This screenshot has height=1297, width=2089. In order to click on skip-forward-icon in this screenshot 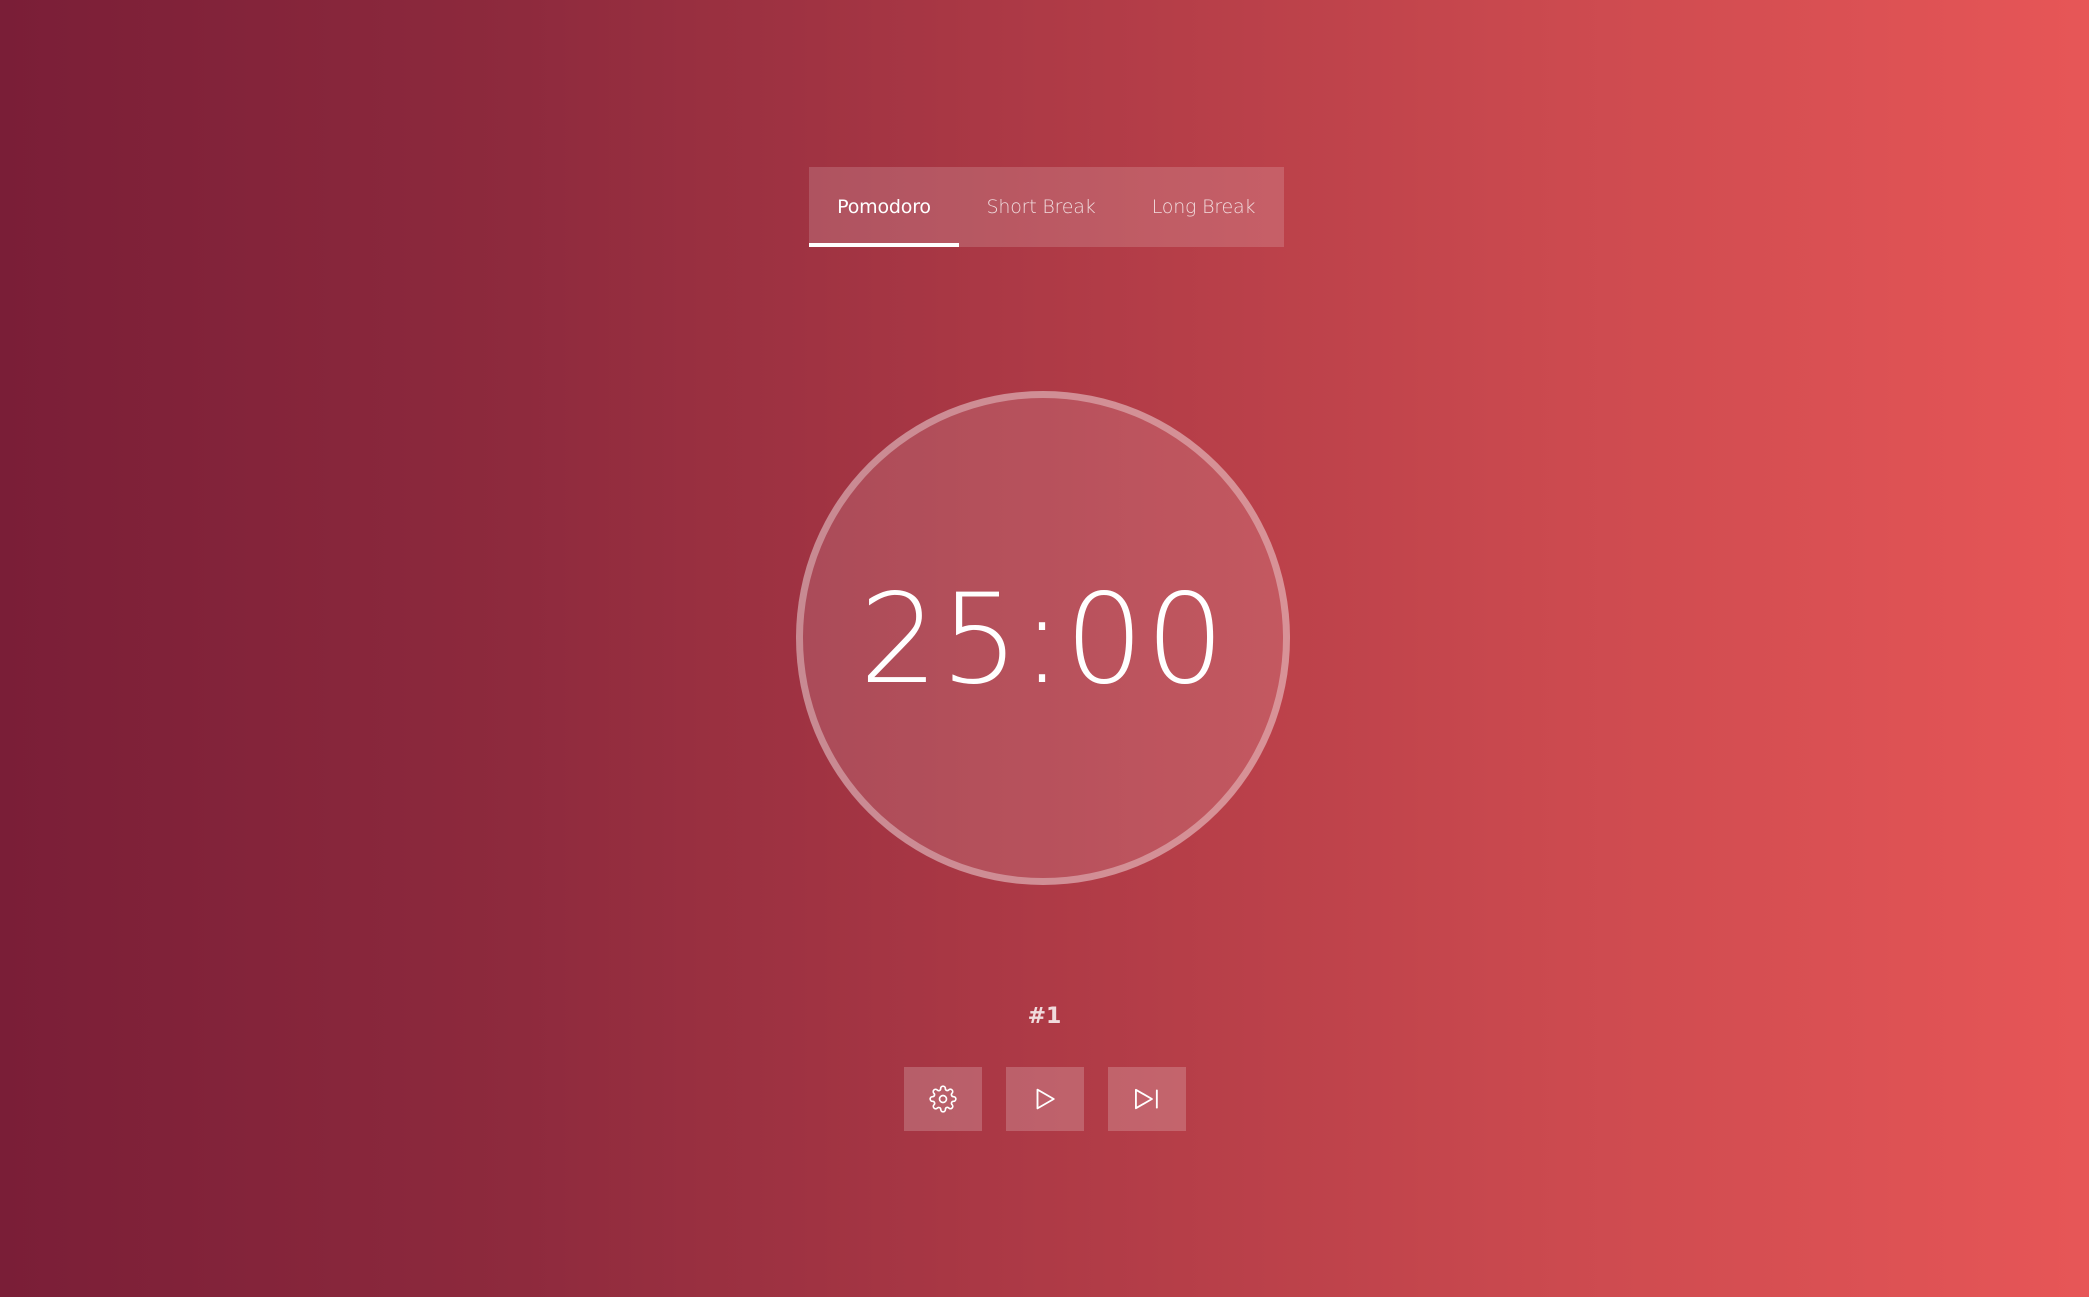, I will do `click(1147, 1099)`.